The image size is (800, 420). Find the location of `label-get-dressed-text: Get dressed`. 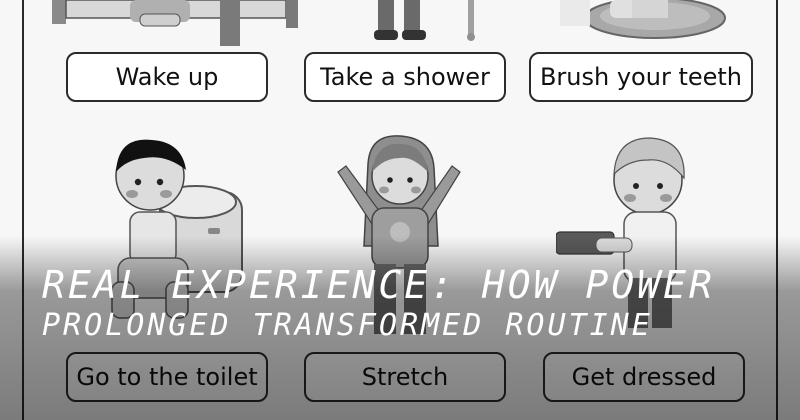

label-get-dressed-text: Get dressed is located at coordinates (644, 377).